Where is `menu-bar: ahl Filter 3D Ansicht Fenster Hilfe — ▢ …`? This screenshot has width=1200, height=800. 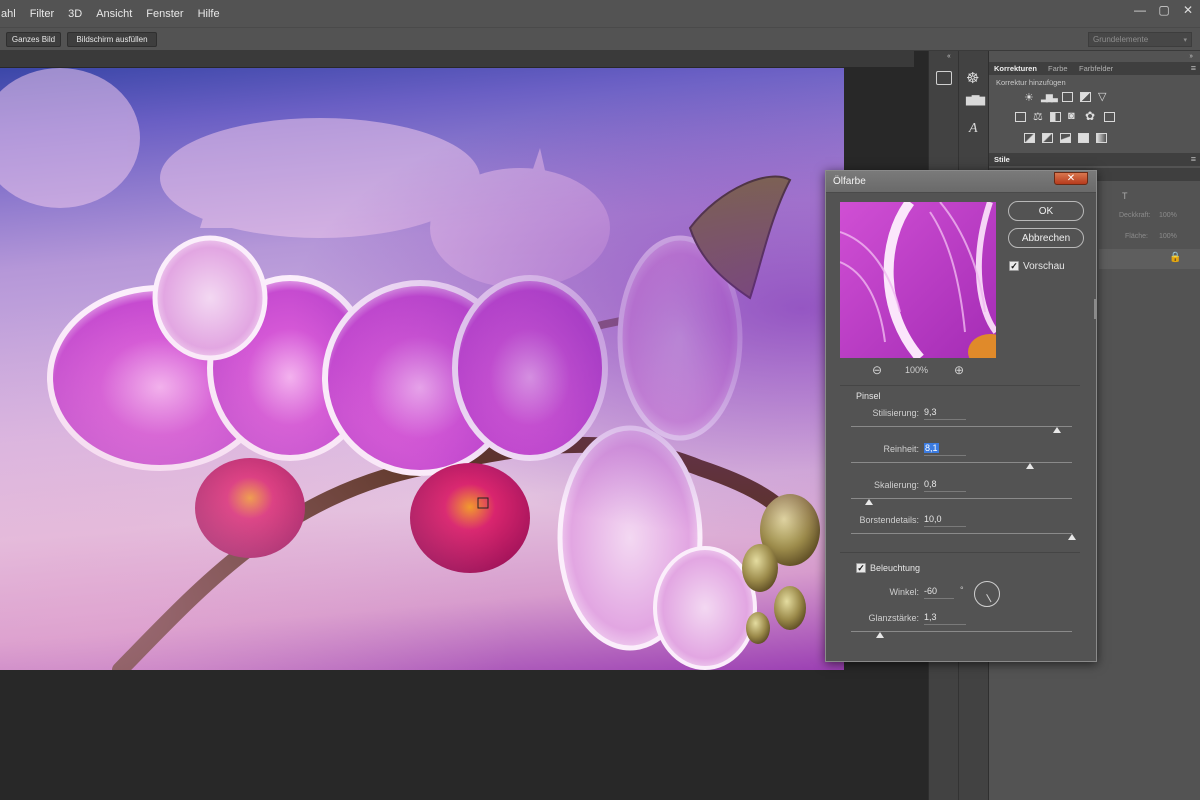
menu-bar: ahl Filter 3D Ansicht Fenster Hilfe — ▢ … is located at coordinates (600, 13).